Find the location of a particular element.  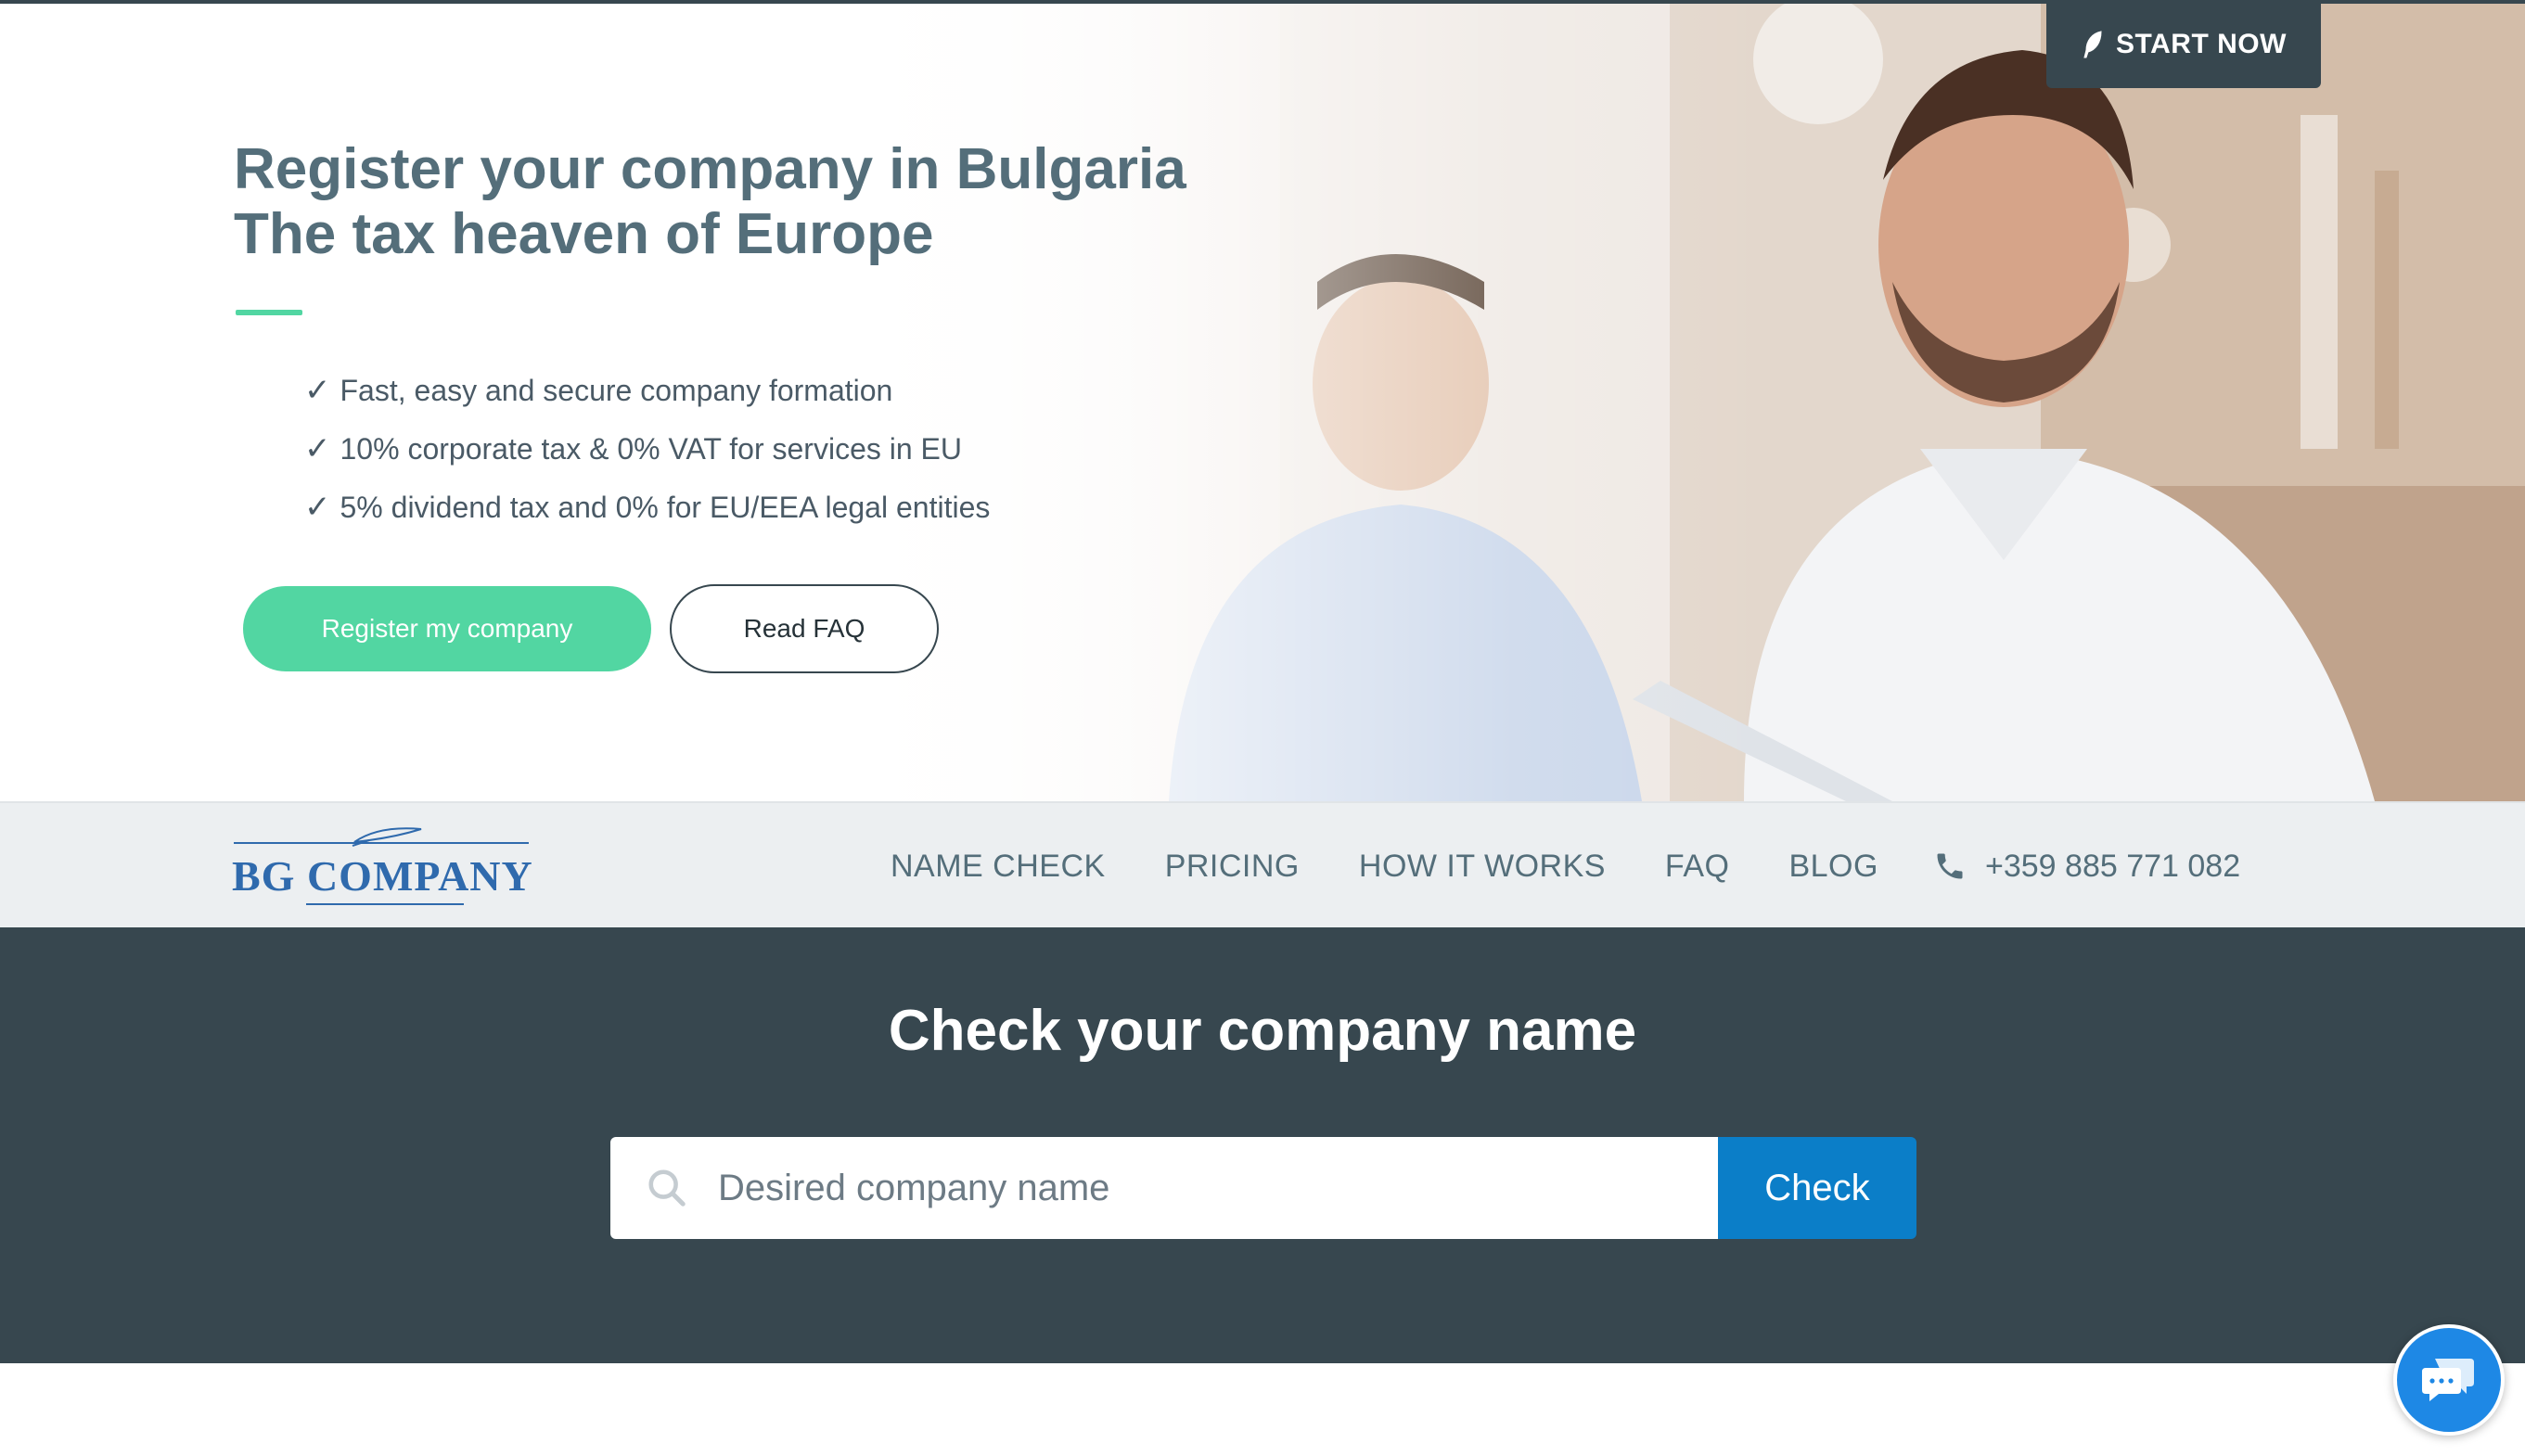

logo-line is located at coordinates (385, 904).